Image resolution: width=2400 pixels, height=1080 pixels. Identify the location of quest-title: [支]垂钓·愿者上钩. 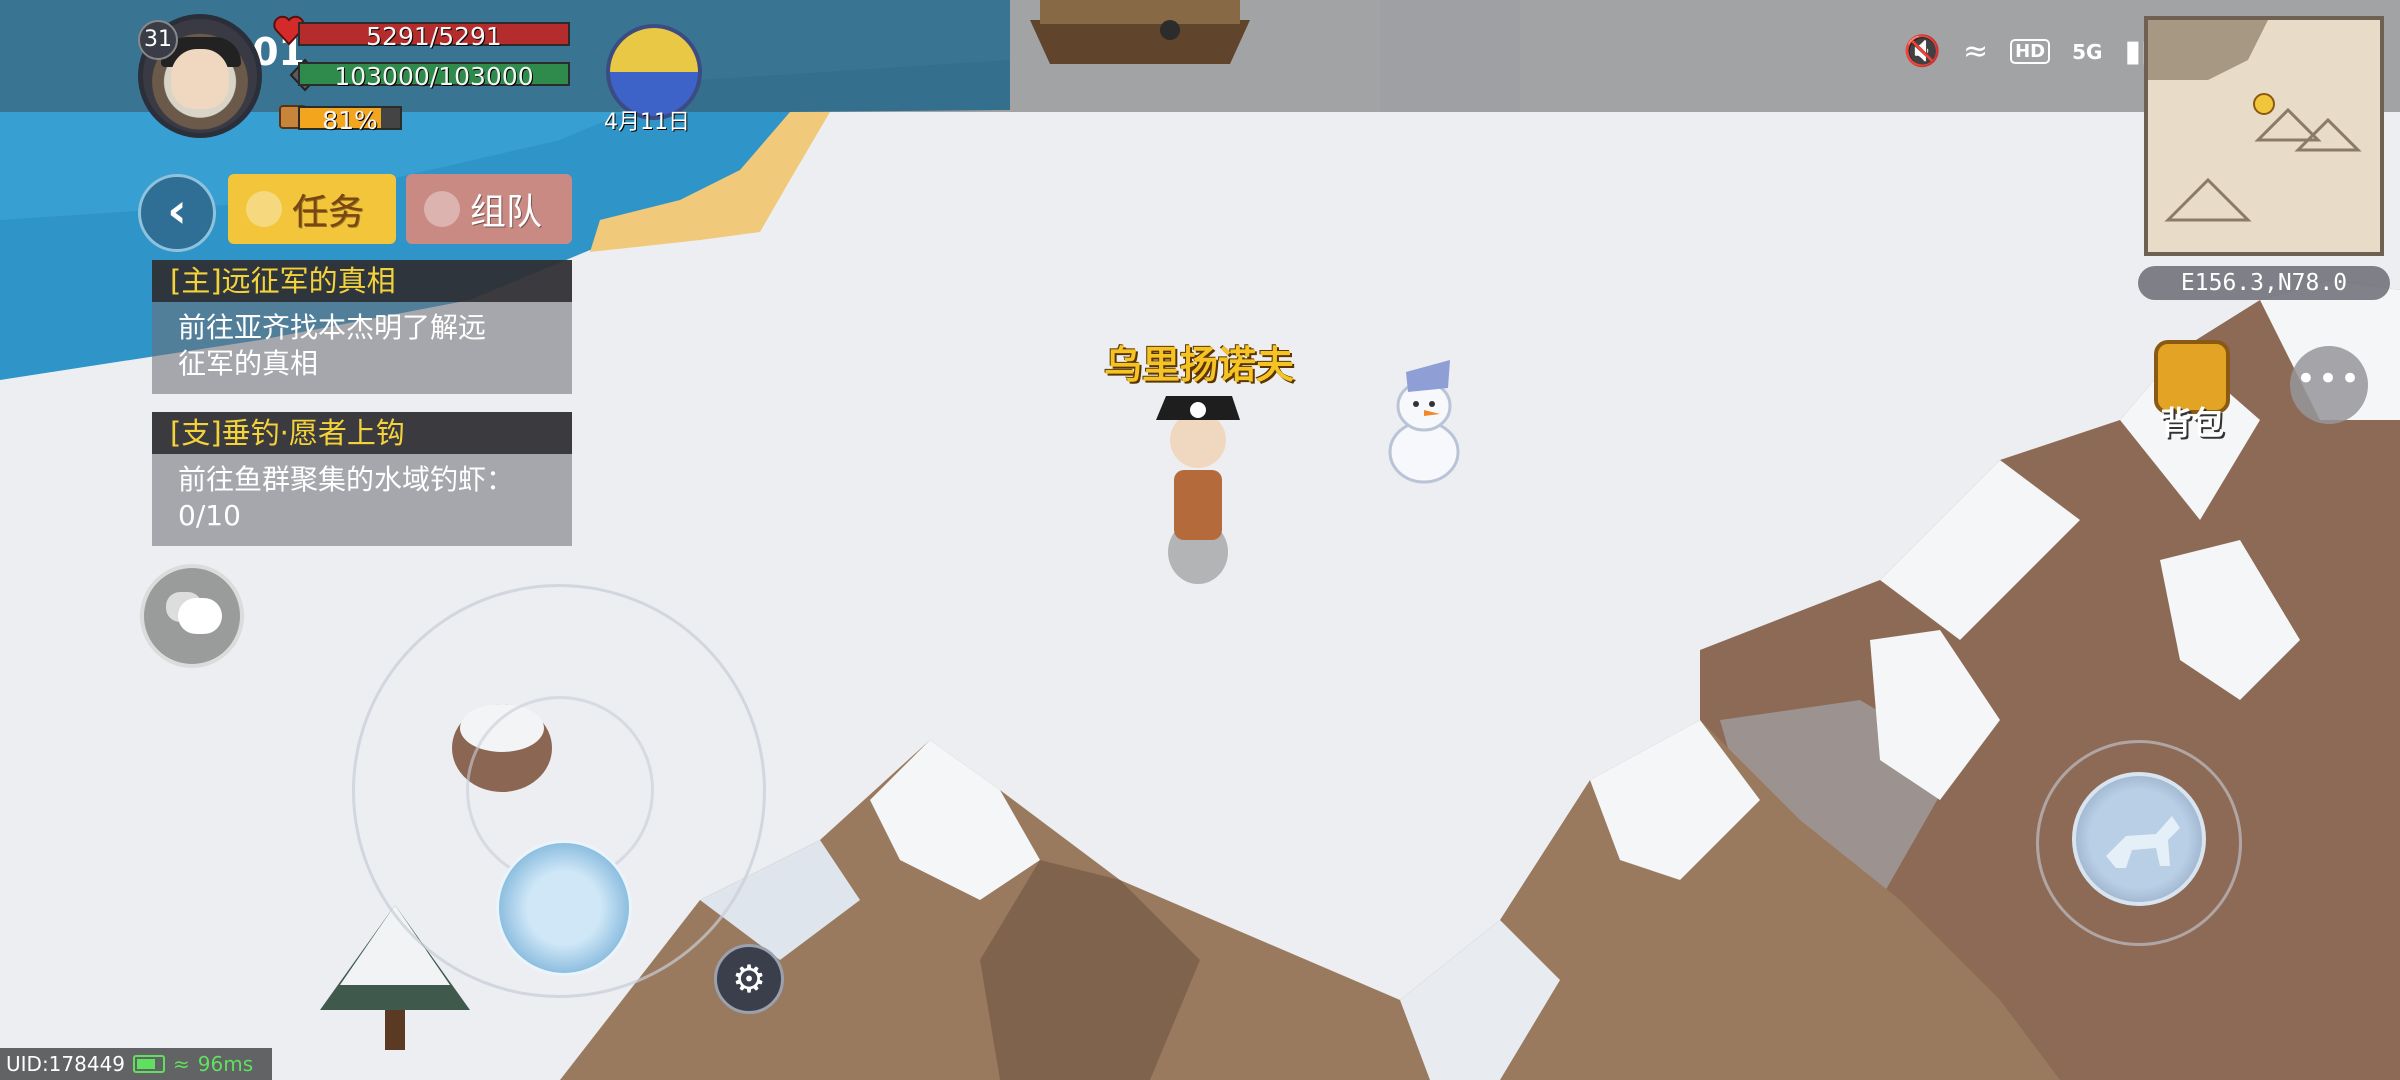
(362, 433).